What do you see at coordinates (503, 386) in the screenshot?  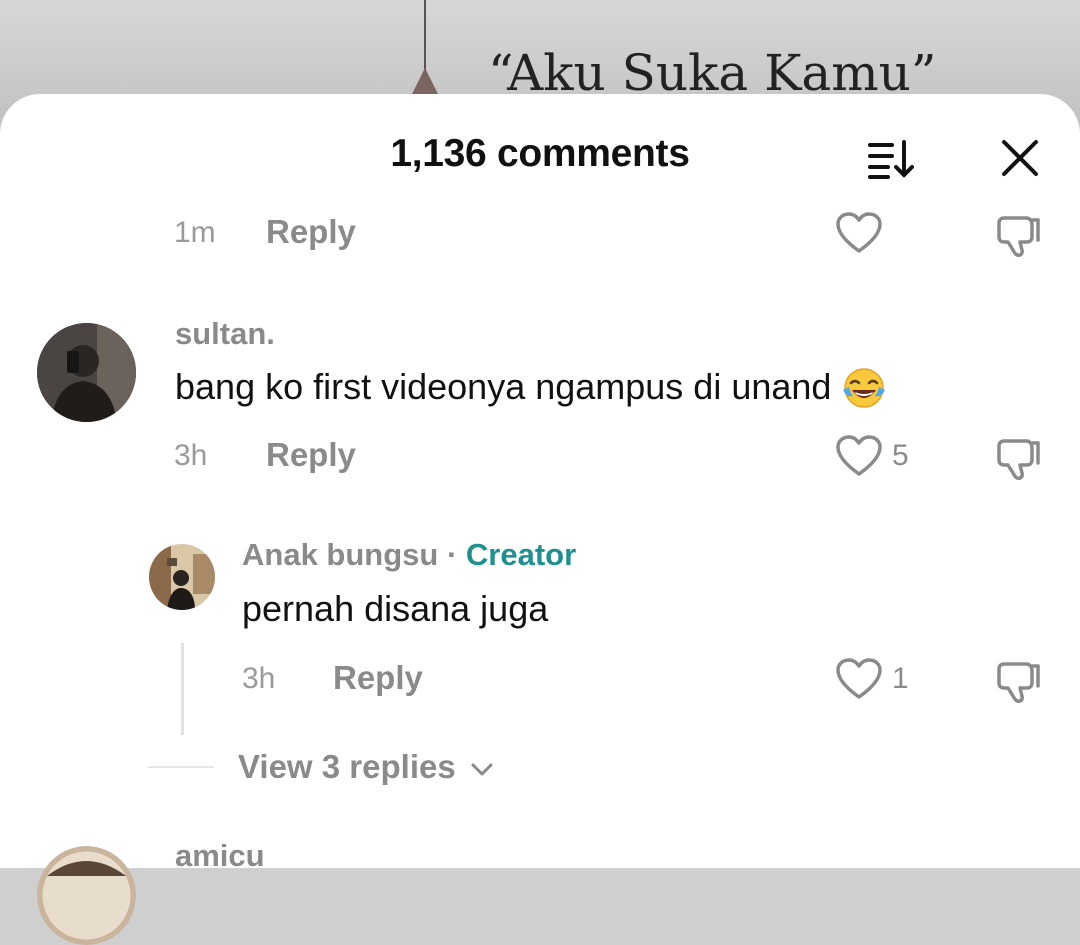 I see `comment-body: bang ko first videonya ngampus di unand` at bounding box center [503, 386].